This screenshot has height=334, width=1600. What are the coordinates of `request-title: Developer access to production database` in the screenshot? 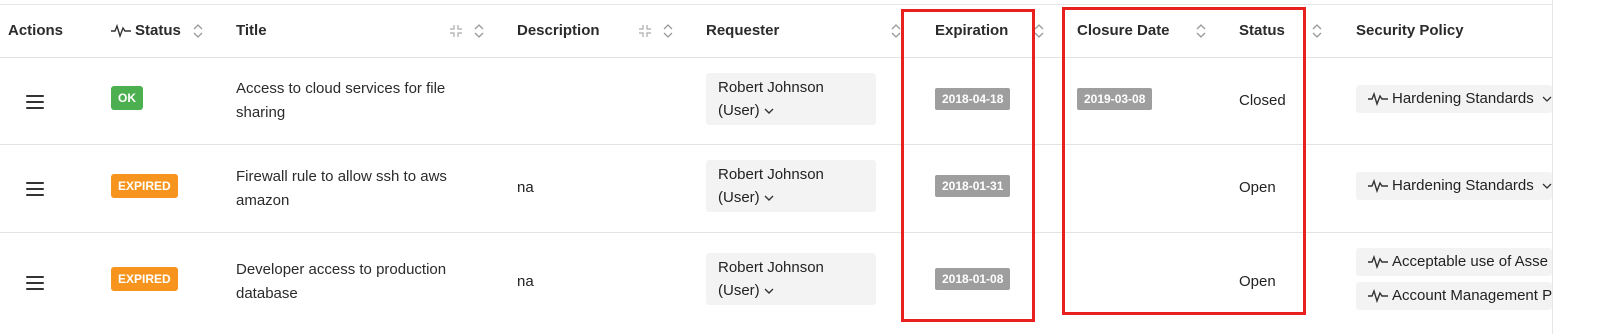 It's located at (341, 281).